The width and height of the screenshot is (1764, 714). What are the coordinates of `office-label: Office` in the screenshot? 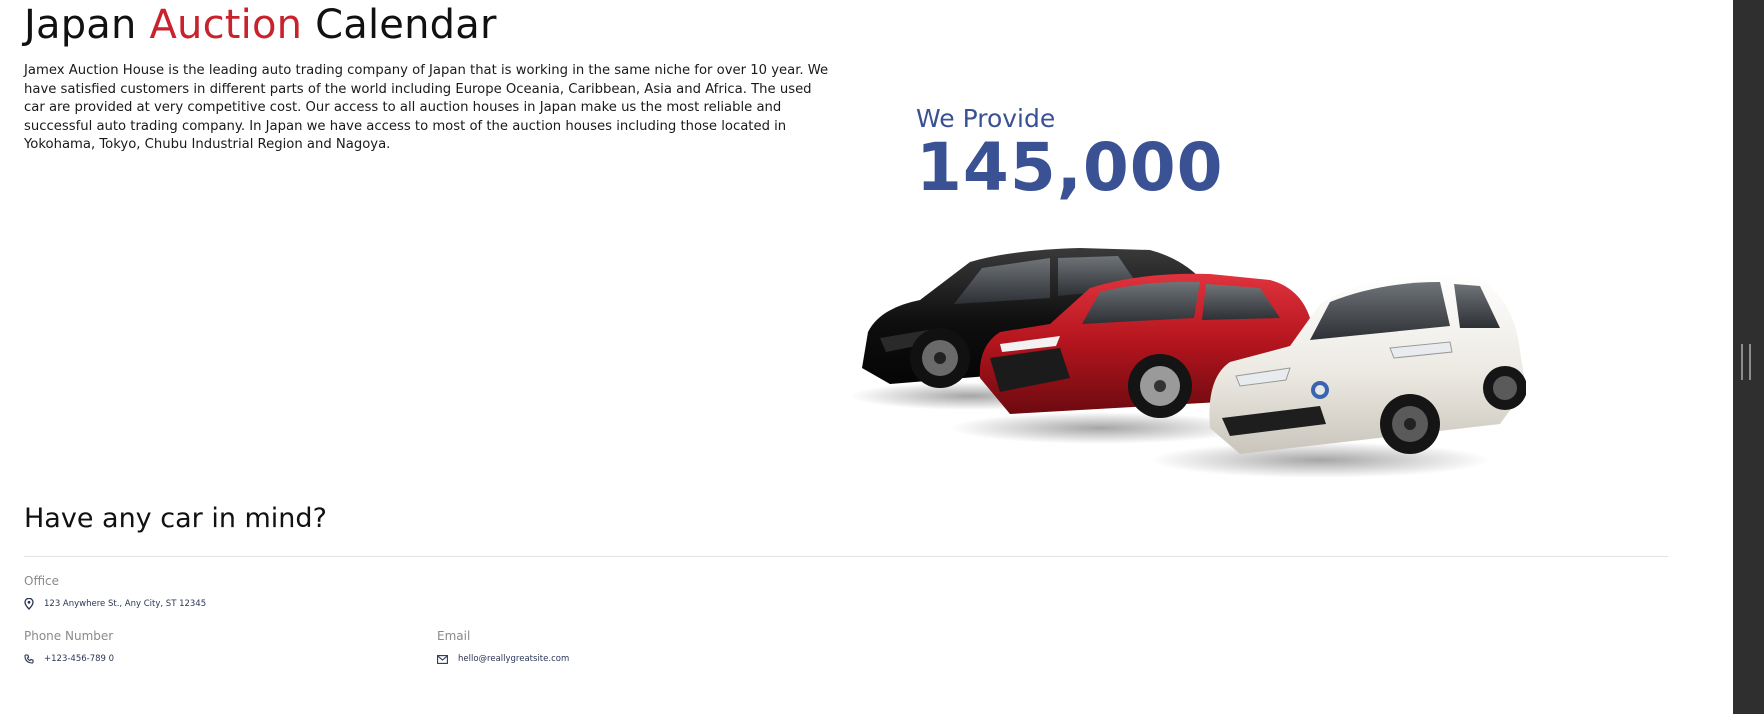 It's located at (42, 581).